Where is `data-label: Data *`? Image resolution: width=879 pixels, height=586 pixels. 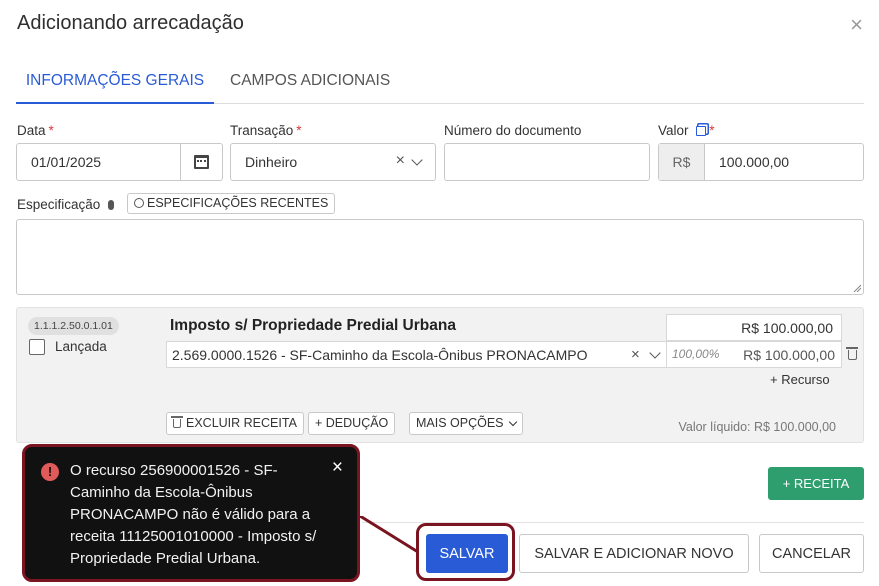 data-label: Data * is located at coordinates (35, 130).